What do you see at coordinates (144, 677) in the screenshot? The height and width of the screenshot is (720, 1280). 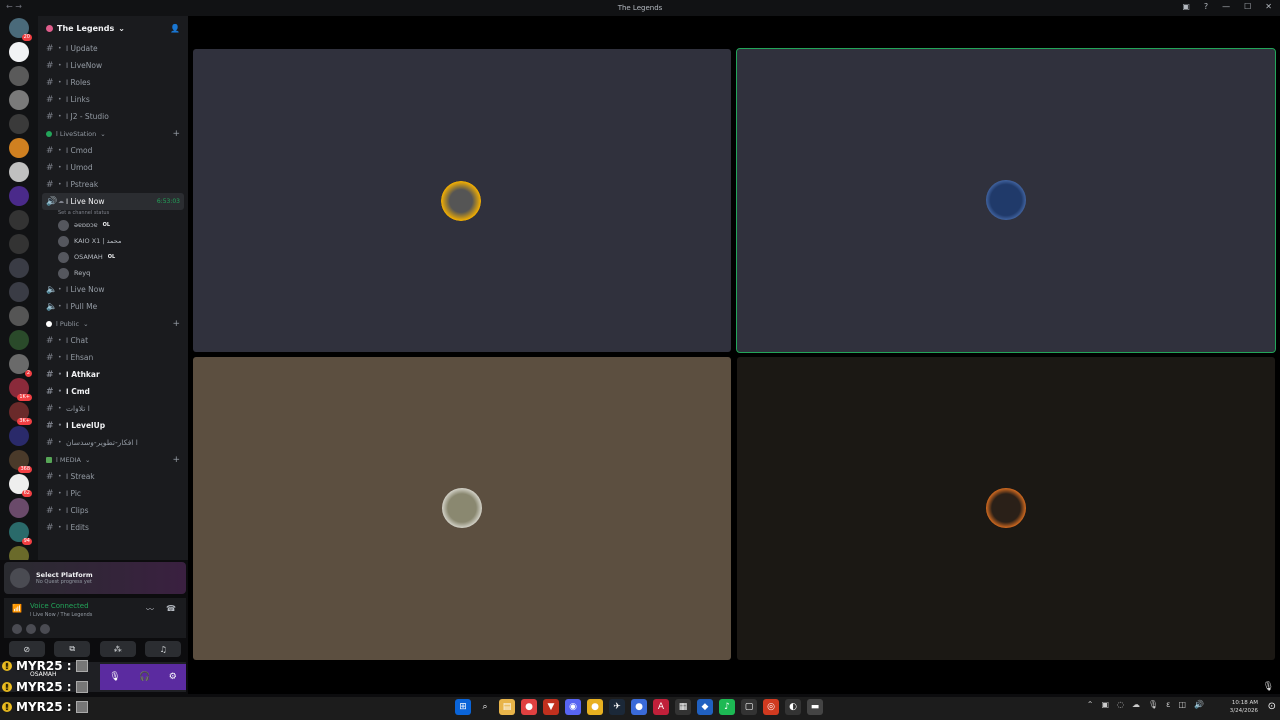 I see `headphones-icon: 🎧` at bounding box center [144, 677].